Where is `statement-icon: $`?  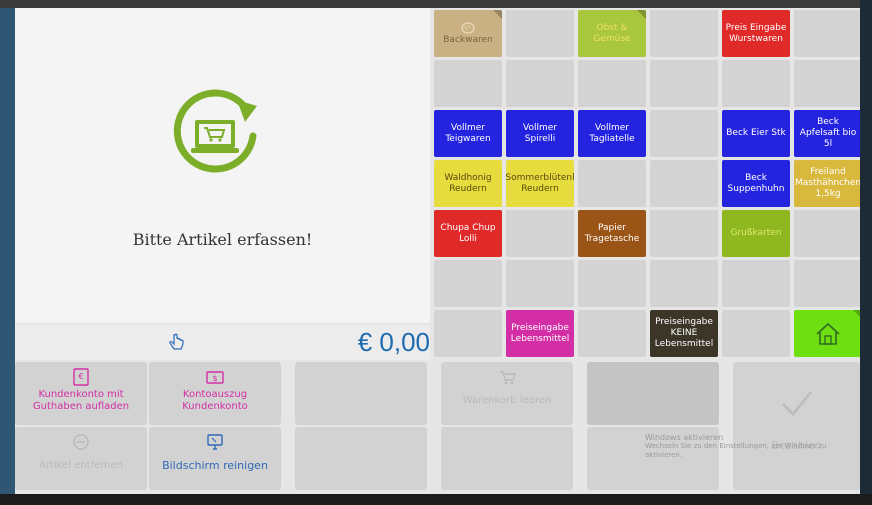
statement-icon: $ is located at coordinates (215, 377).